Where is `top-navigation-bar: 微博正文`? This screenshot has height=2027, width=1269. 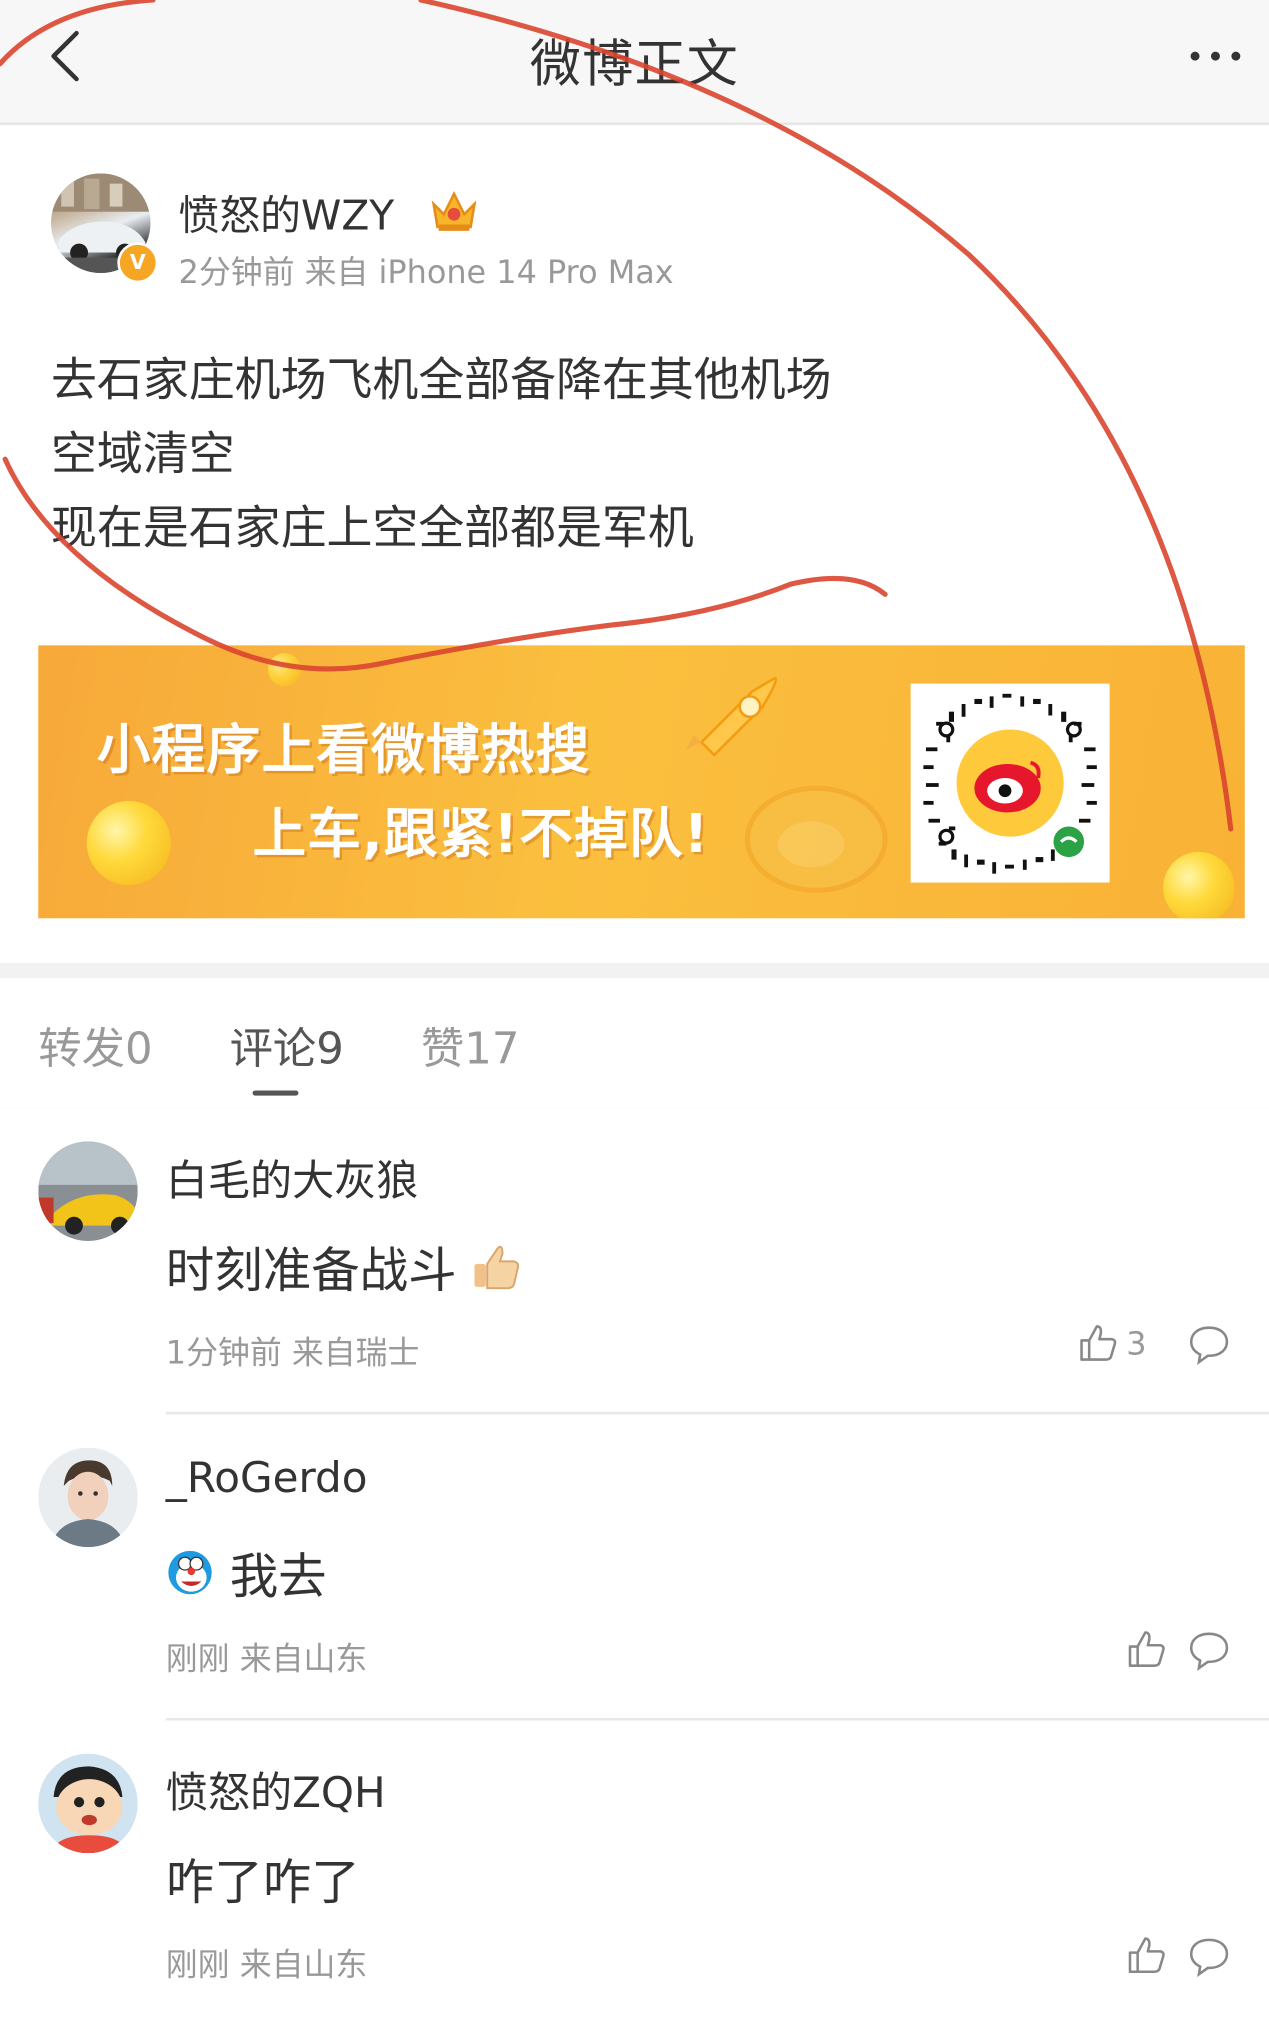
top-navigation-bar: 微博正文 is located at coordinates (634, 62).